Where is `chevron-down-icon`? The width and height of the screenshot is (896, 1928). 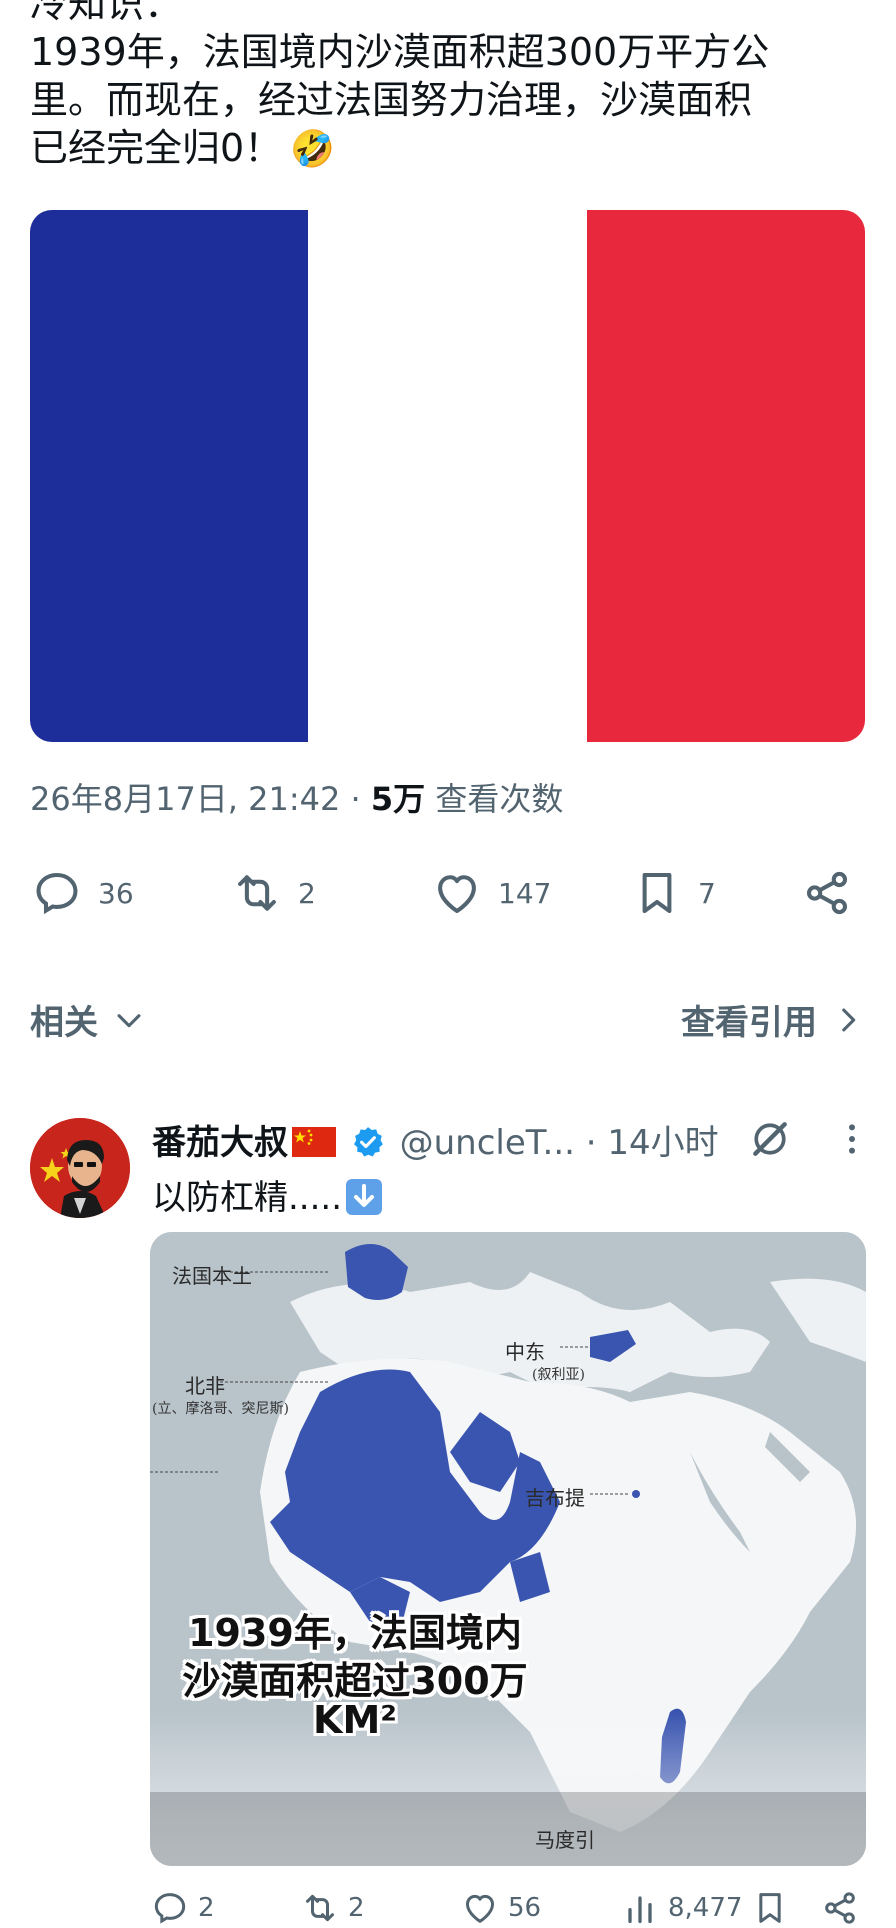 chevron-down-icon is located at coordinates (129, 1020).